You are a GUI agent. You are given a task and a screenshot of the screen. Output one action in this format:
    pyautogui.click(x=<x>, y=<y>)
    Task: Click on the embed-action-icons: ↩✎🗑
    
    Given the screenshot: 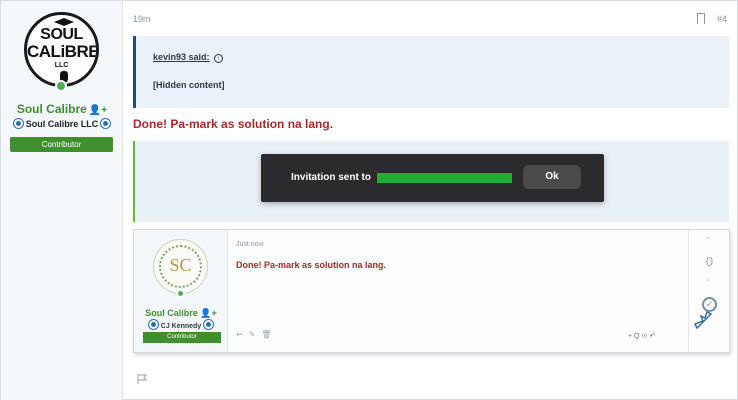 What is the action you would take?
    pyautogui.click(x=257, y=334)
    